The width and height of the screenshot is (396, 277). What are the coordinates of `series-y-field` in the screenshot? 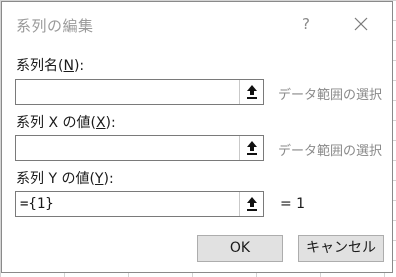 It's located at (139, 204).